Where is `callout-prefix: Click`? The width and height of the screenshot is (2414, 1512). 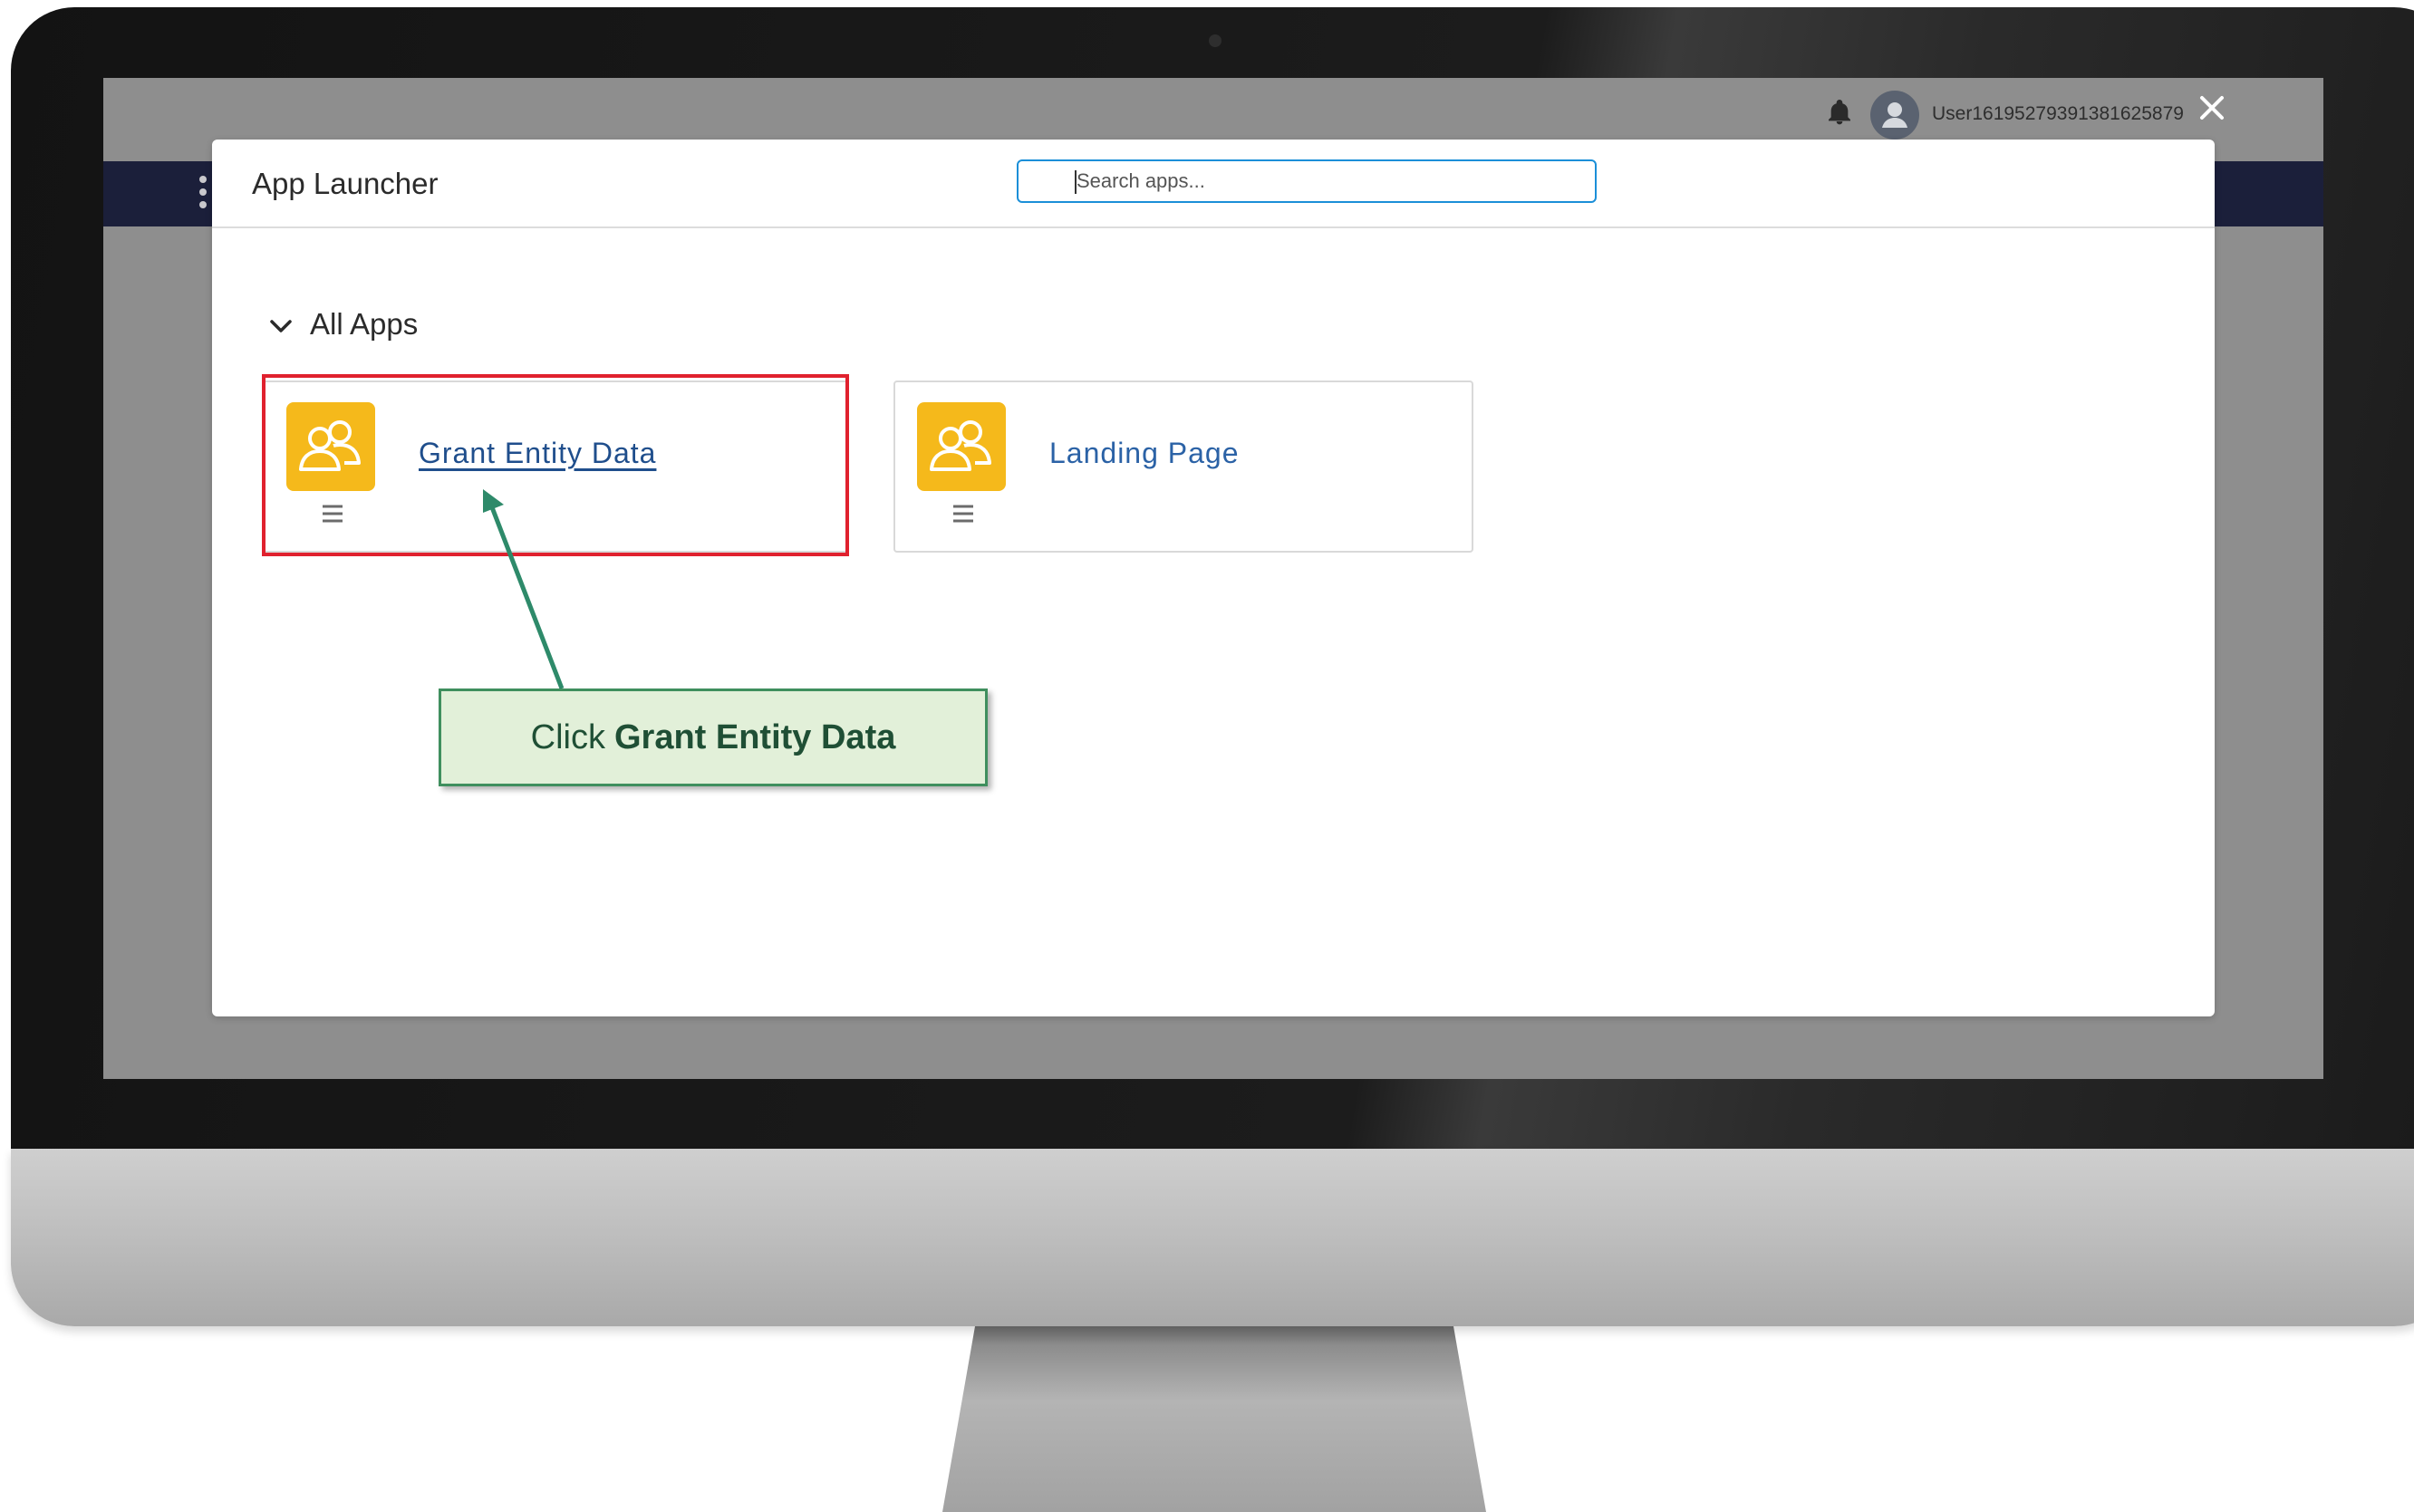
callout-prefix: Click is located at coordinates (567, 736).